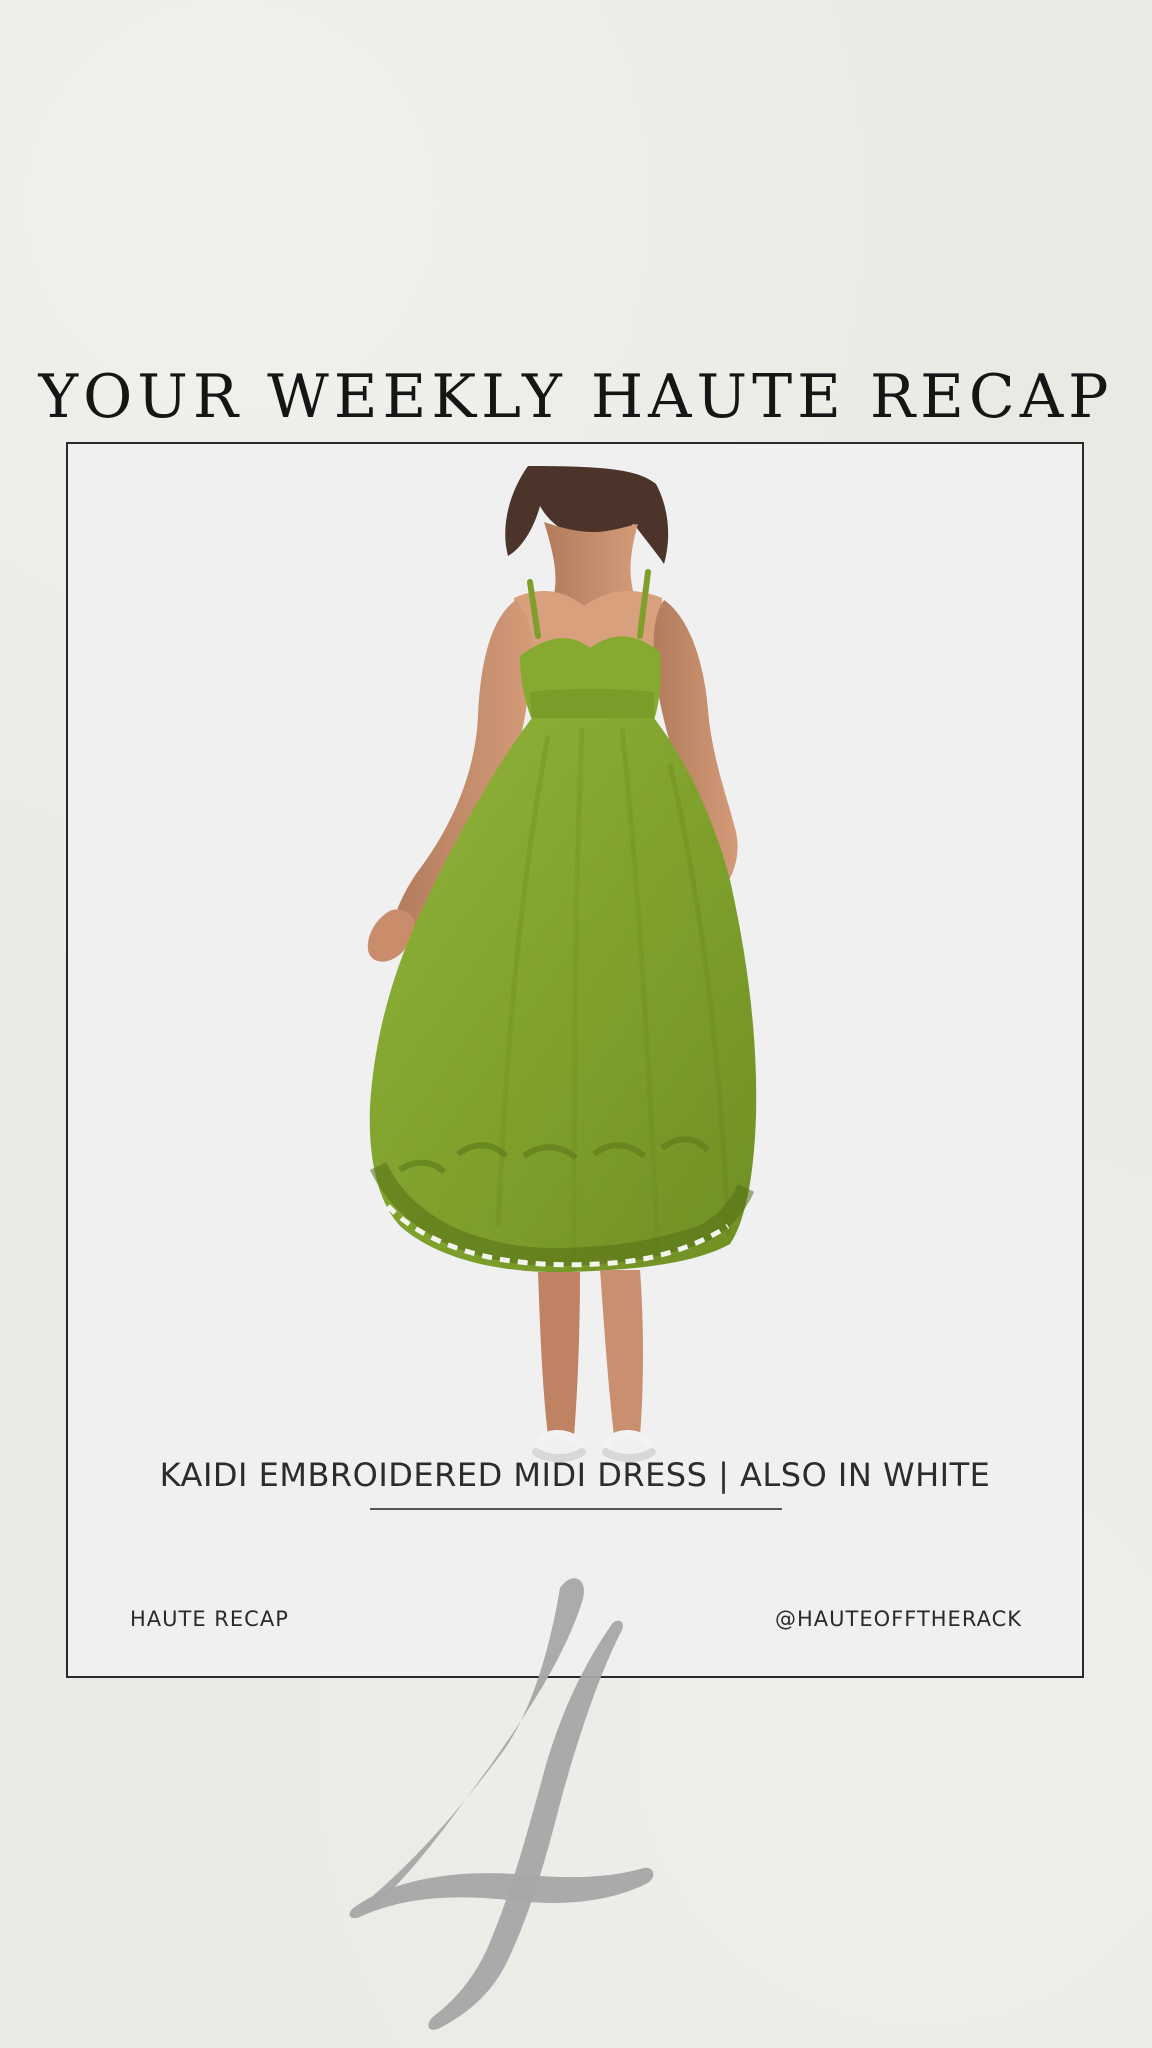 The width and height of the screenshot is (1152, 2048). Describe the element at coordinates (898, 1619) in the screenshot. I see `footer-handle: @HAUTEOFFTHERACK` at that location.